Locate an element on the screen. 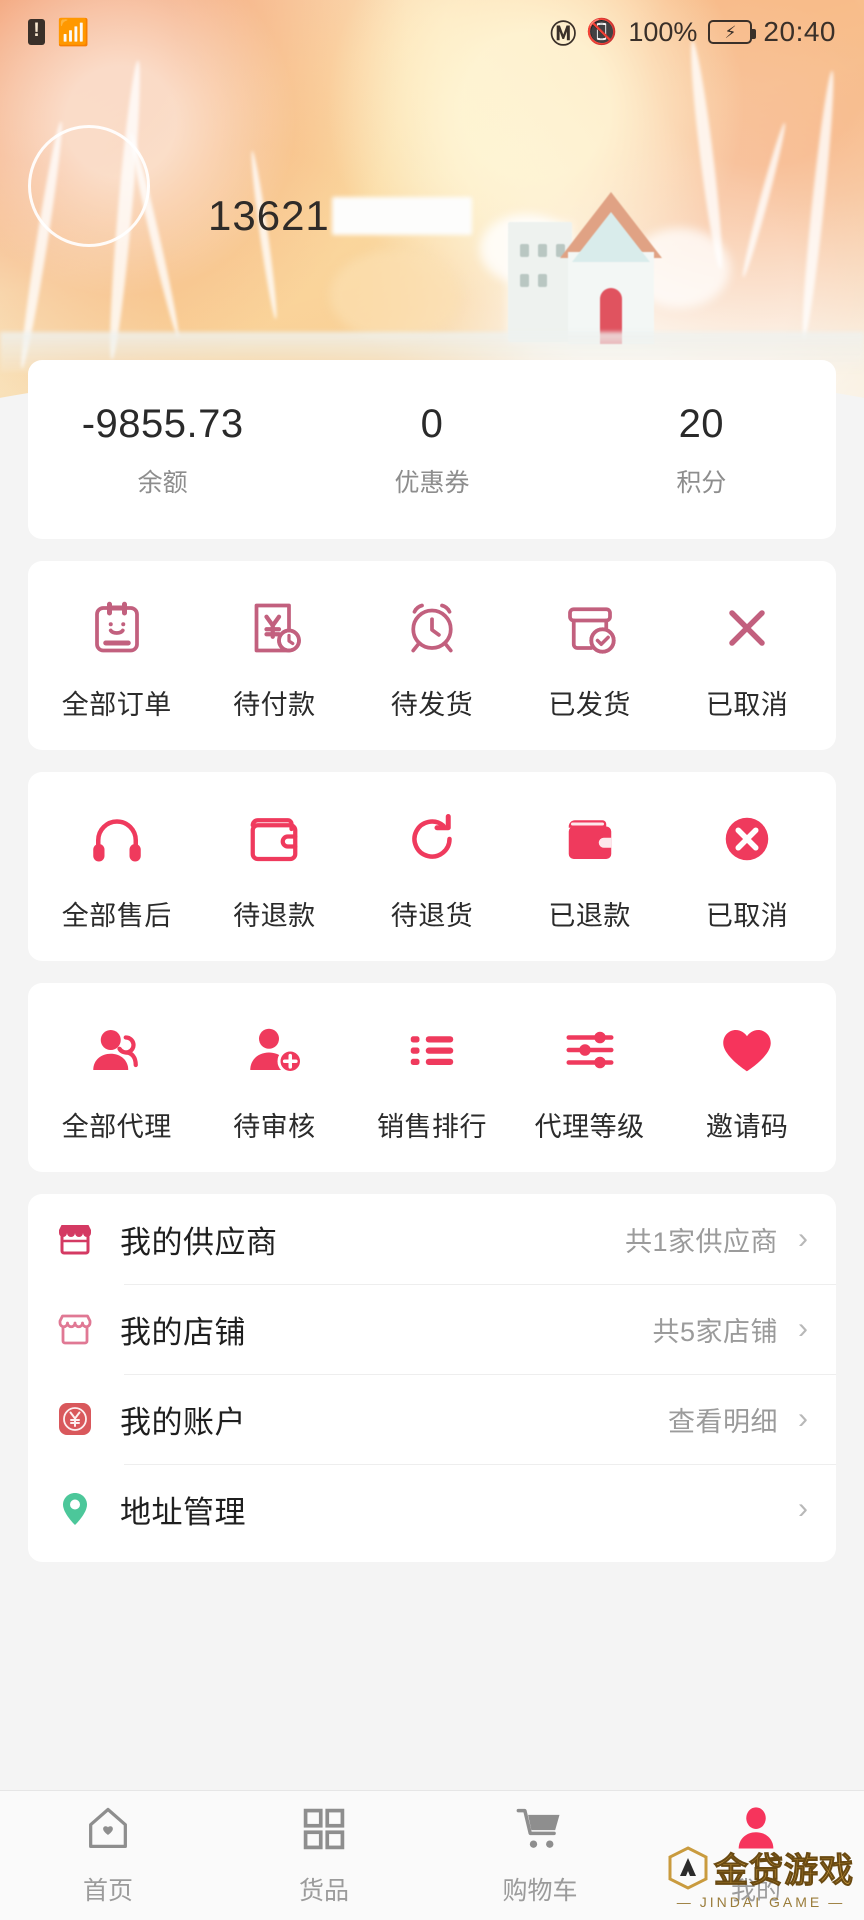  menu-row-shop: 我的店铺 共5家店铺 › is located at coordinates (432, 1329).